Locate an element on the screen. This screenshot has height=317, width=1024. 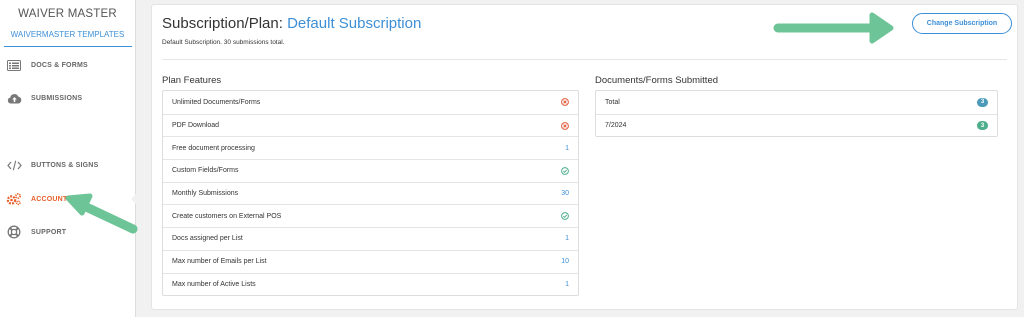
arrow-to-change-subscription is located at coordinates (833, 28).